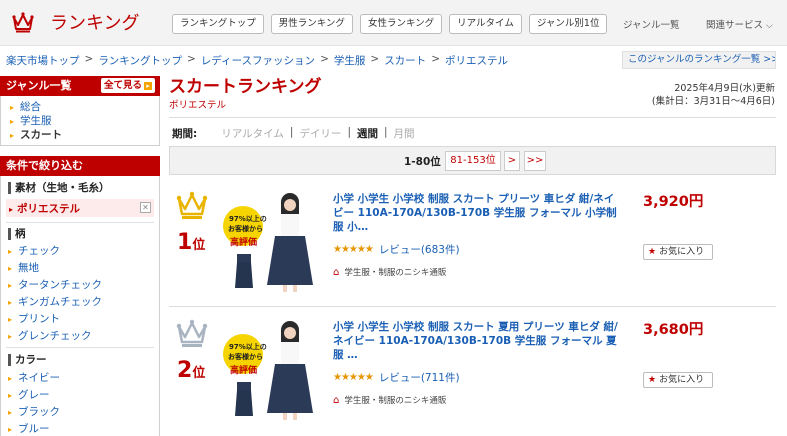 This screenshot has width=787, height=436. Describe the element at coordinates (401, 24) in the screenshot. I see `nav-women-ranking: 女性ランキング` at that location.